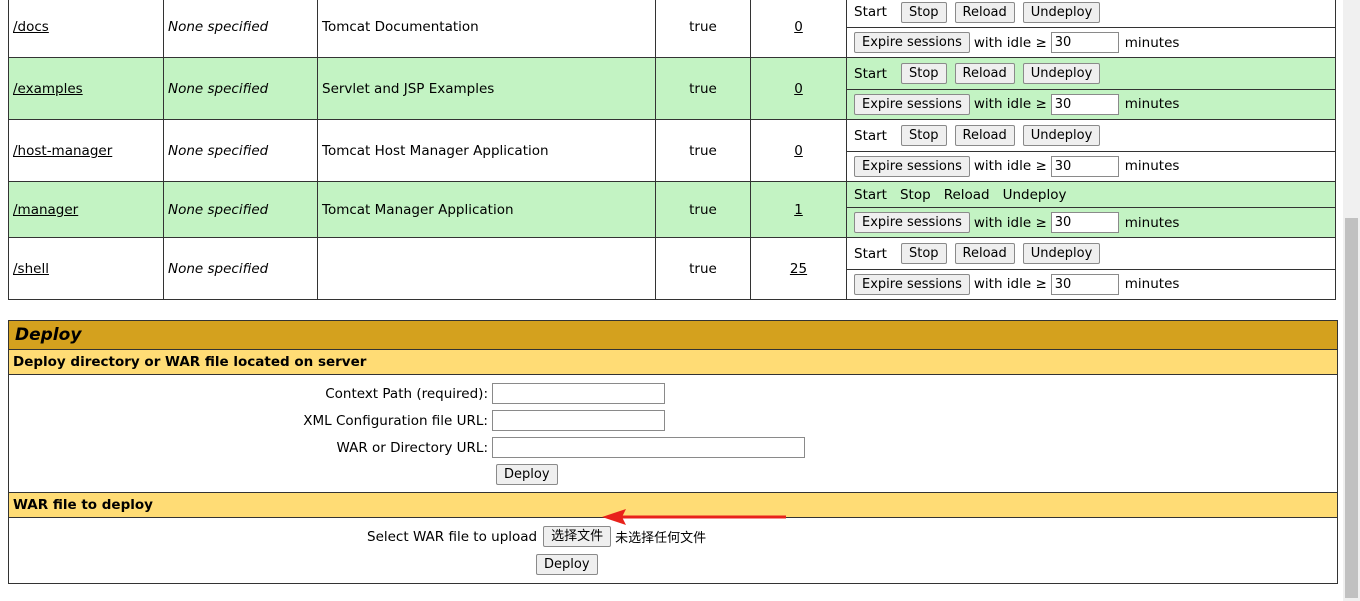 This screenshot has width=1360, height=601. Describe the element at coordinates (1034, 194) in the screenshot. I see `undeploy-text: Undeploy` at that location.